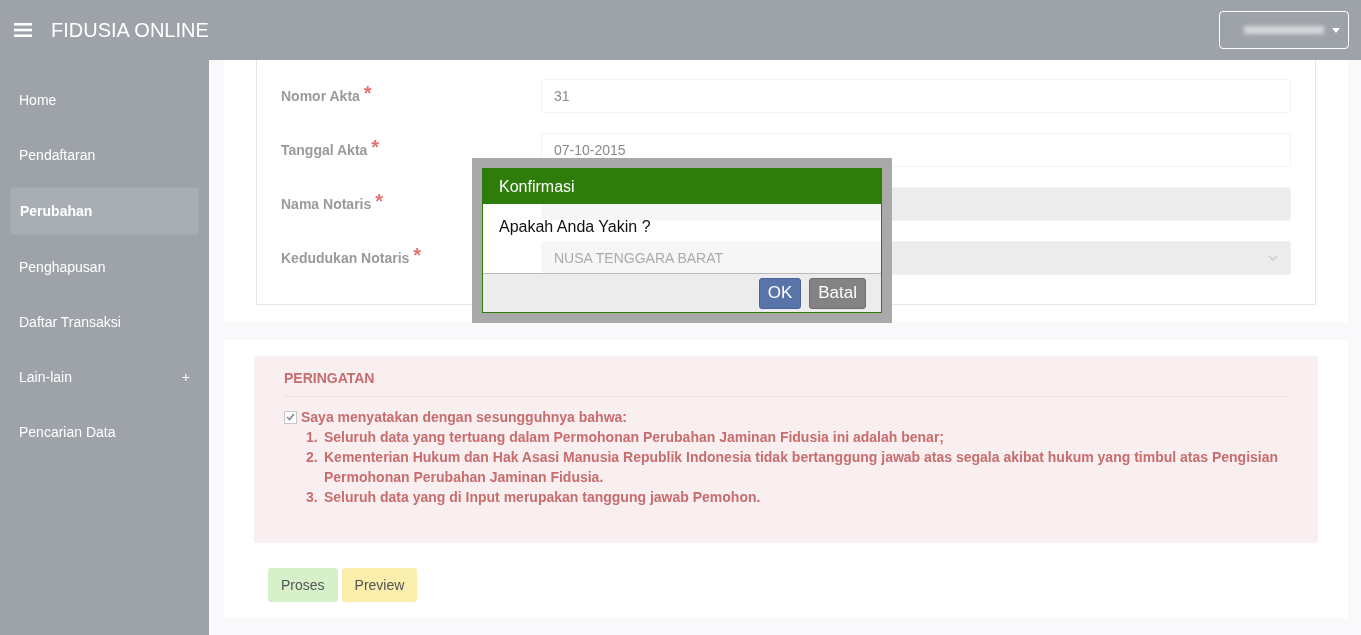 This screenshot has height=635, width=1361. I want to click on sidebar-item: Daftar Transaksi, so click(104, 322).